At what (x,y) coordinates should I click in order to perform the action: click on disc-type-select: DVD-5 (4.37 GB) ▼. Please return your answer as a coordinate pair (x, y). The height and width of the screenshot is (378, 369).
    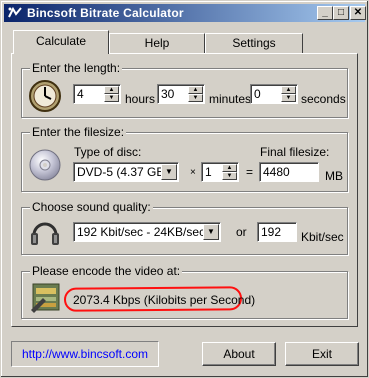
    Looking at the image, I should click on (126, 172).